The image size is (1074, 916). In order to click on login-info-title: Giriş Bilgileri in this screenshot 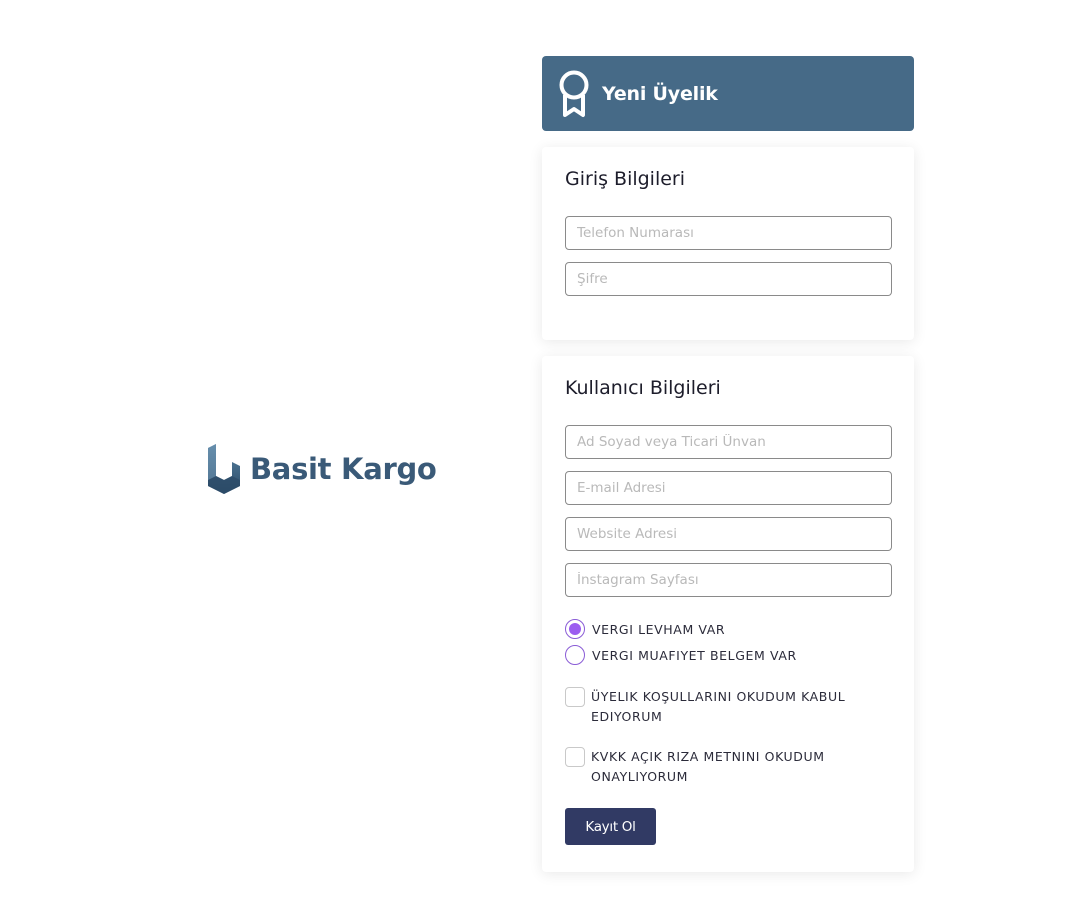, I will do `click(625, 179)`.